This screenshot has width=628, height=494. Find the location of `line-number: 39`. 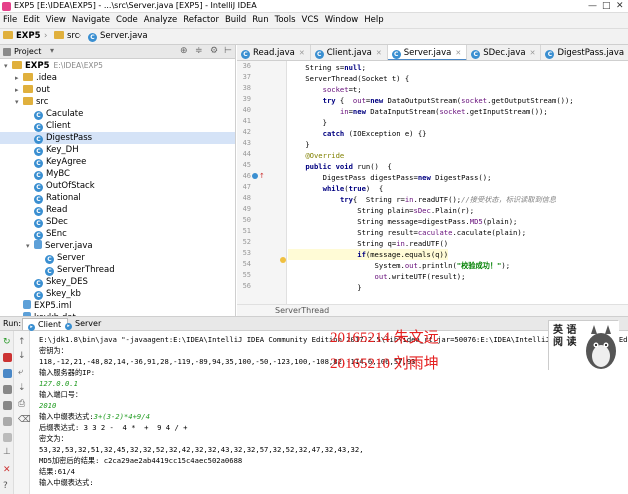

line-number: 39 is located at coordinates (246, 99).